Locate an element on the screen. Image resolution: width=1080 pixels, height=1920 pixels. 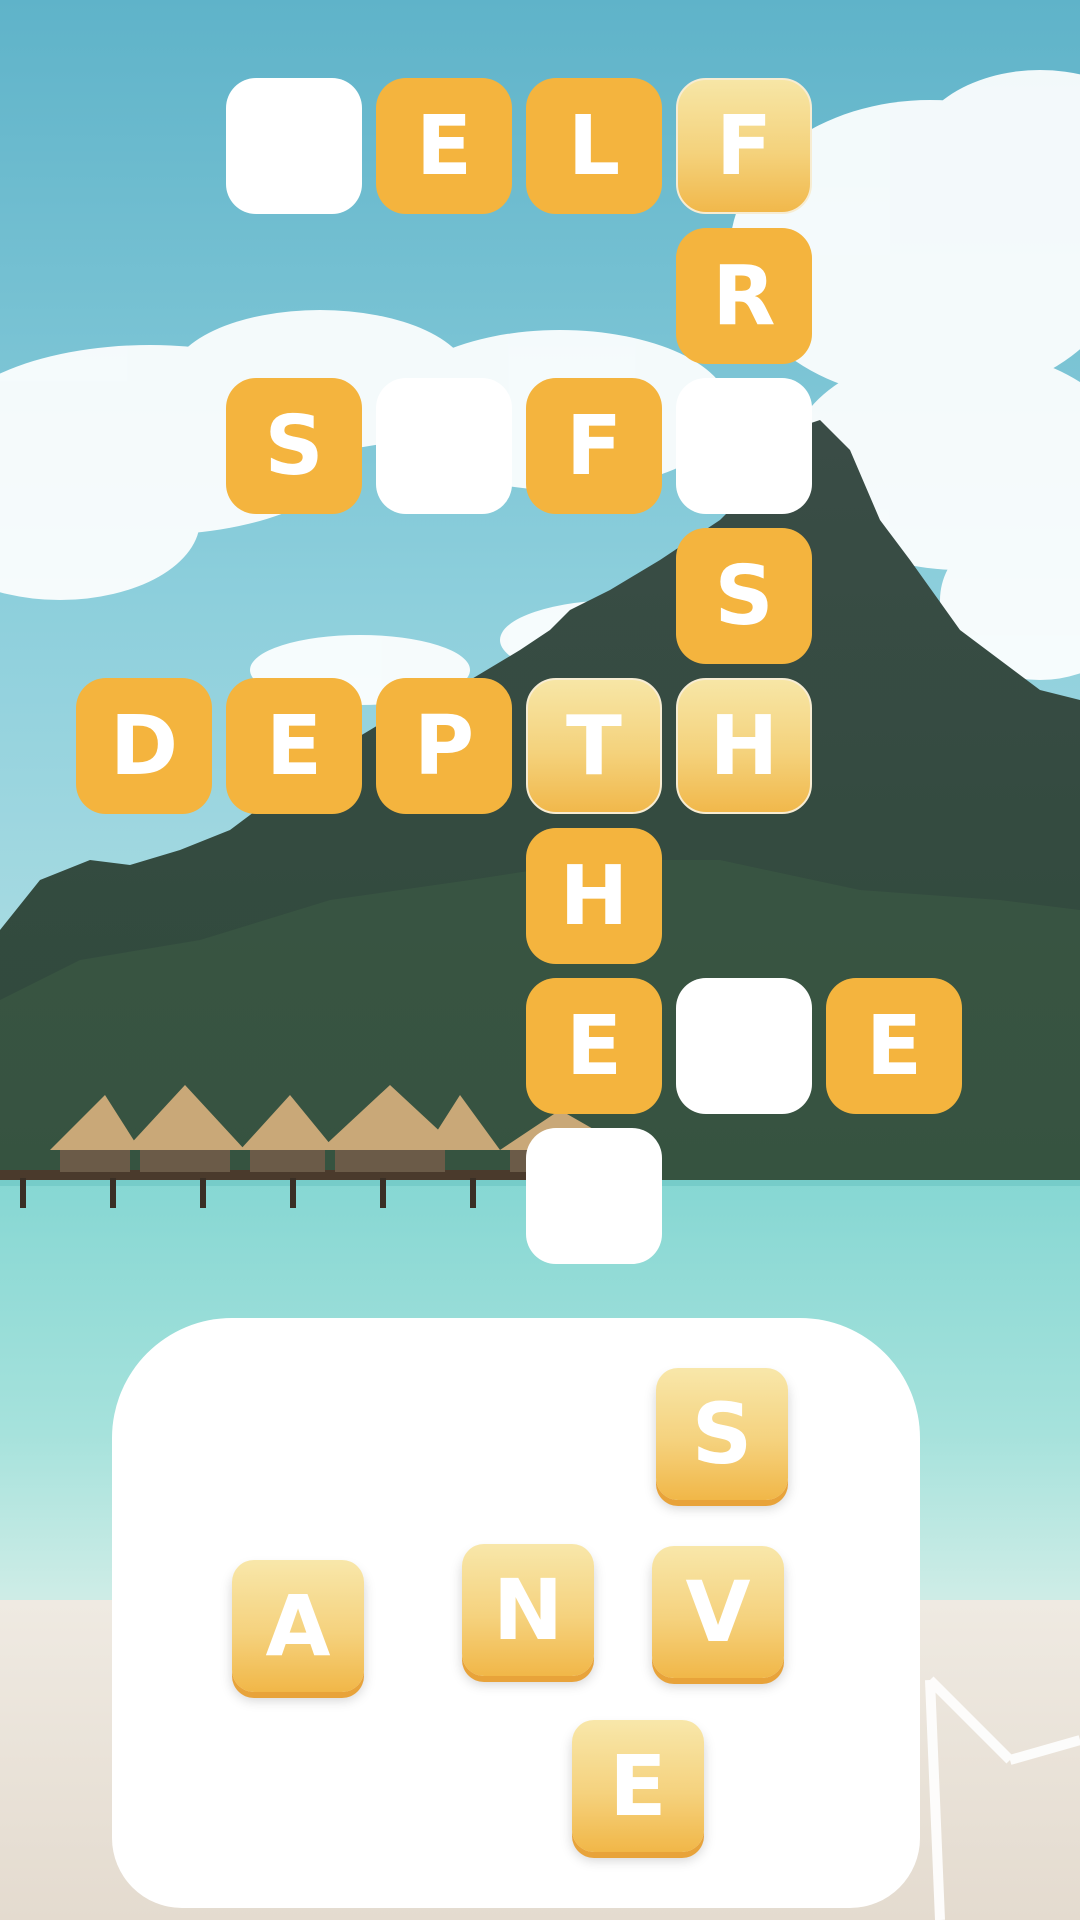
wheel-letter-label: N is located at coordinates (528, 1610).